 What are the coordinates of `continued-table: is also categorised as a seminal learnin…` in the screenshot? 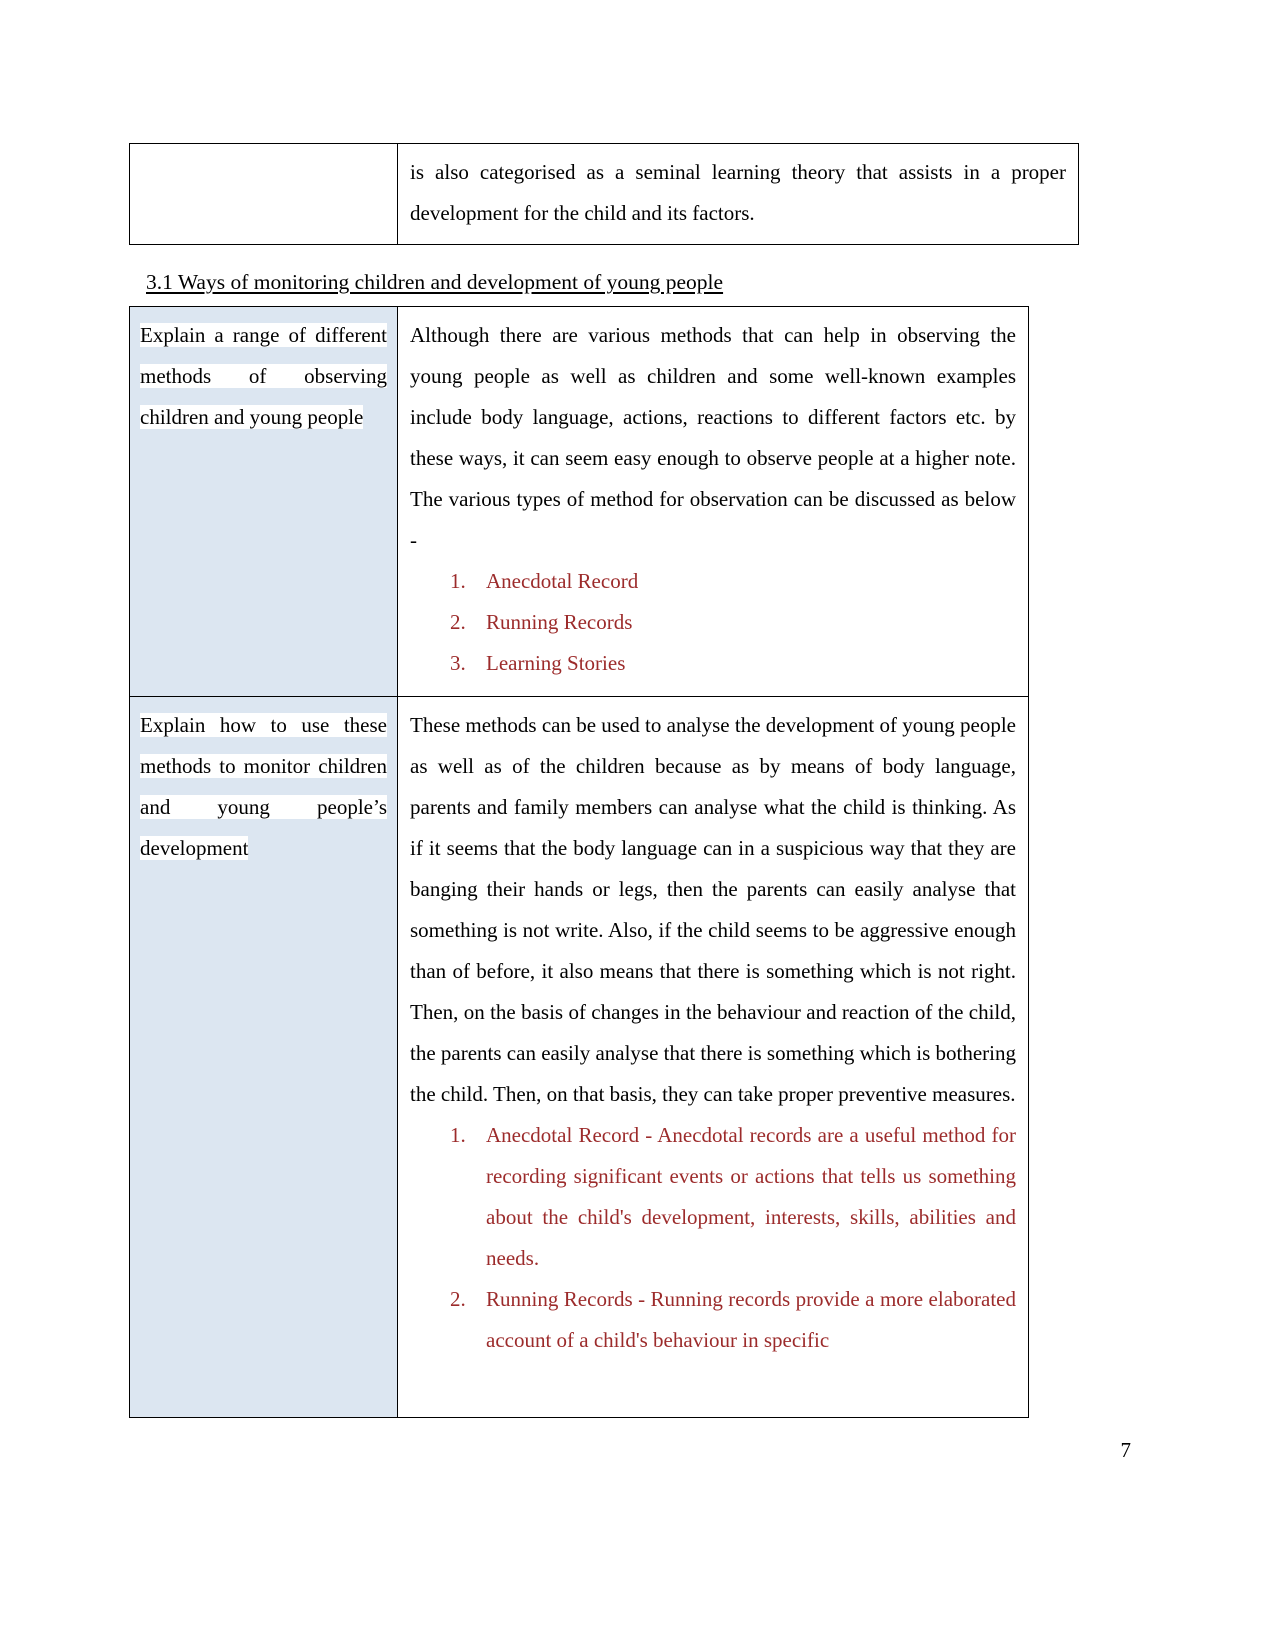 It's located at (604, 194).